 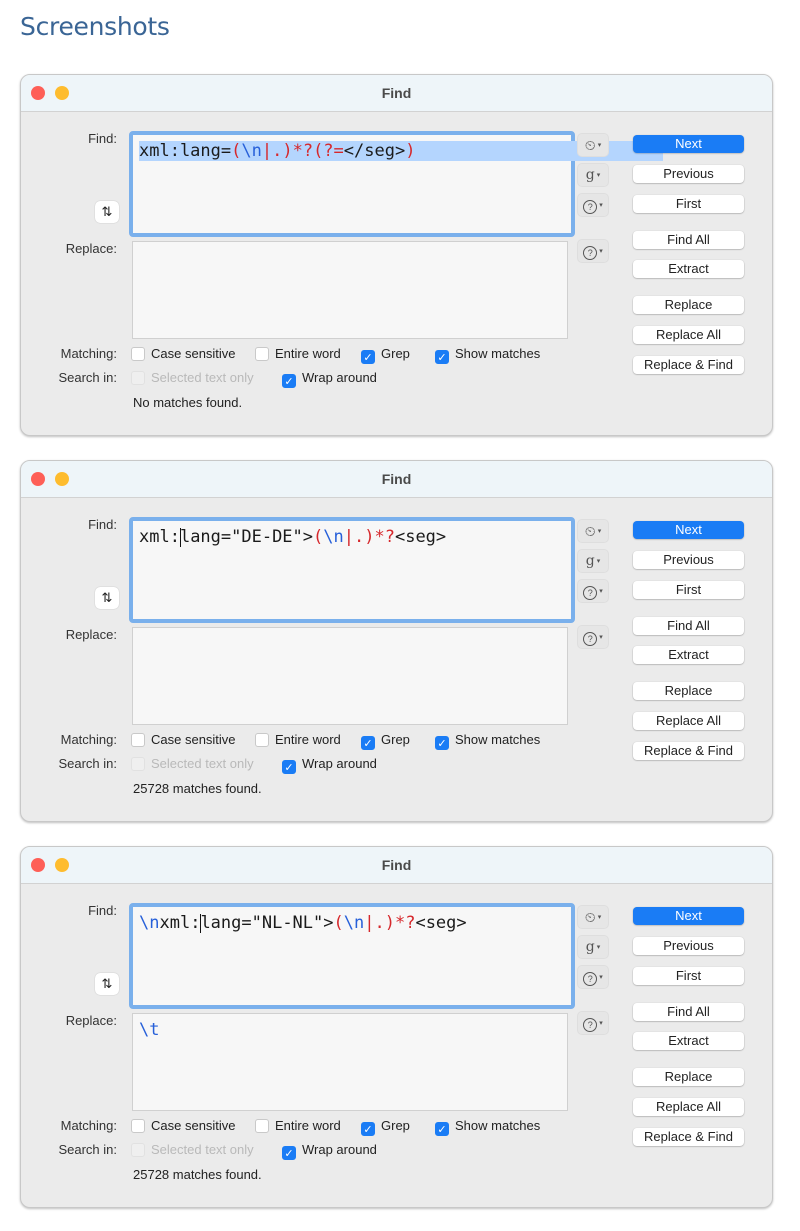 I want to click on match-status-text: 25728 matches found., so click(x=197, y=1174).